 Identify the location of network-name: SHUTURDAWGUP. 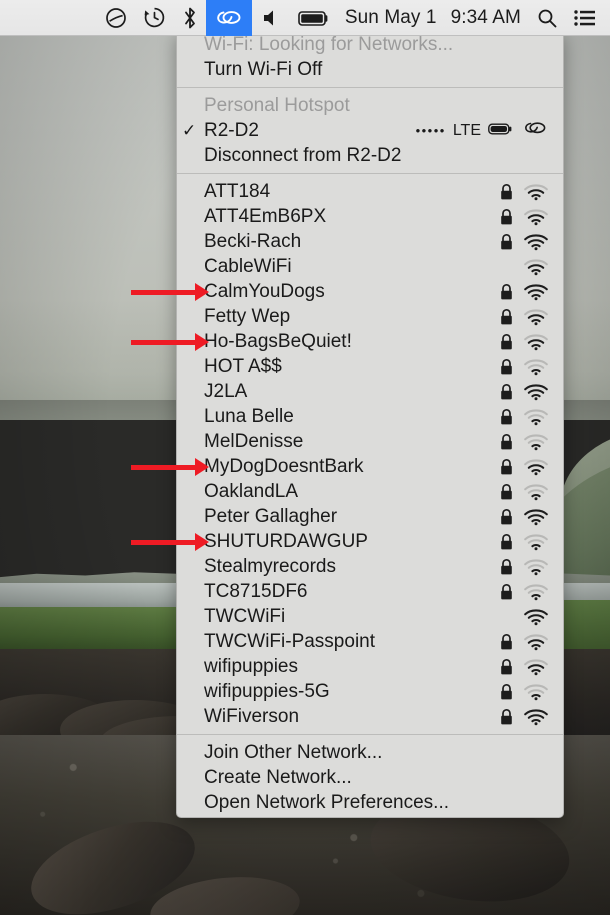
(286, 541).